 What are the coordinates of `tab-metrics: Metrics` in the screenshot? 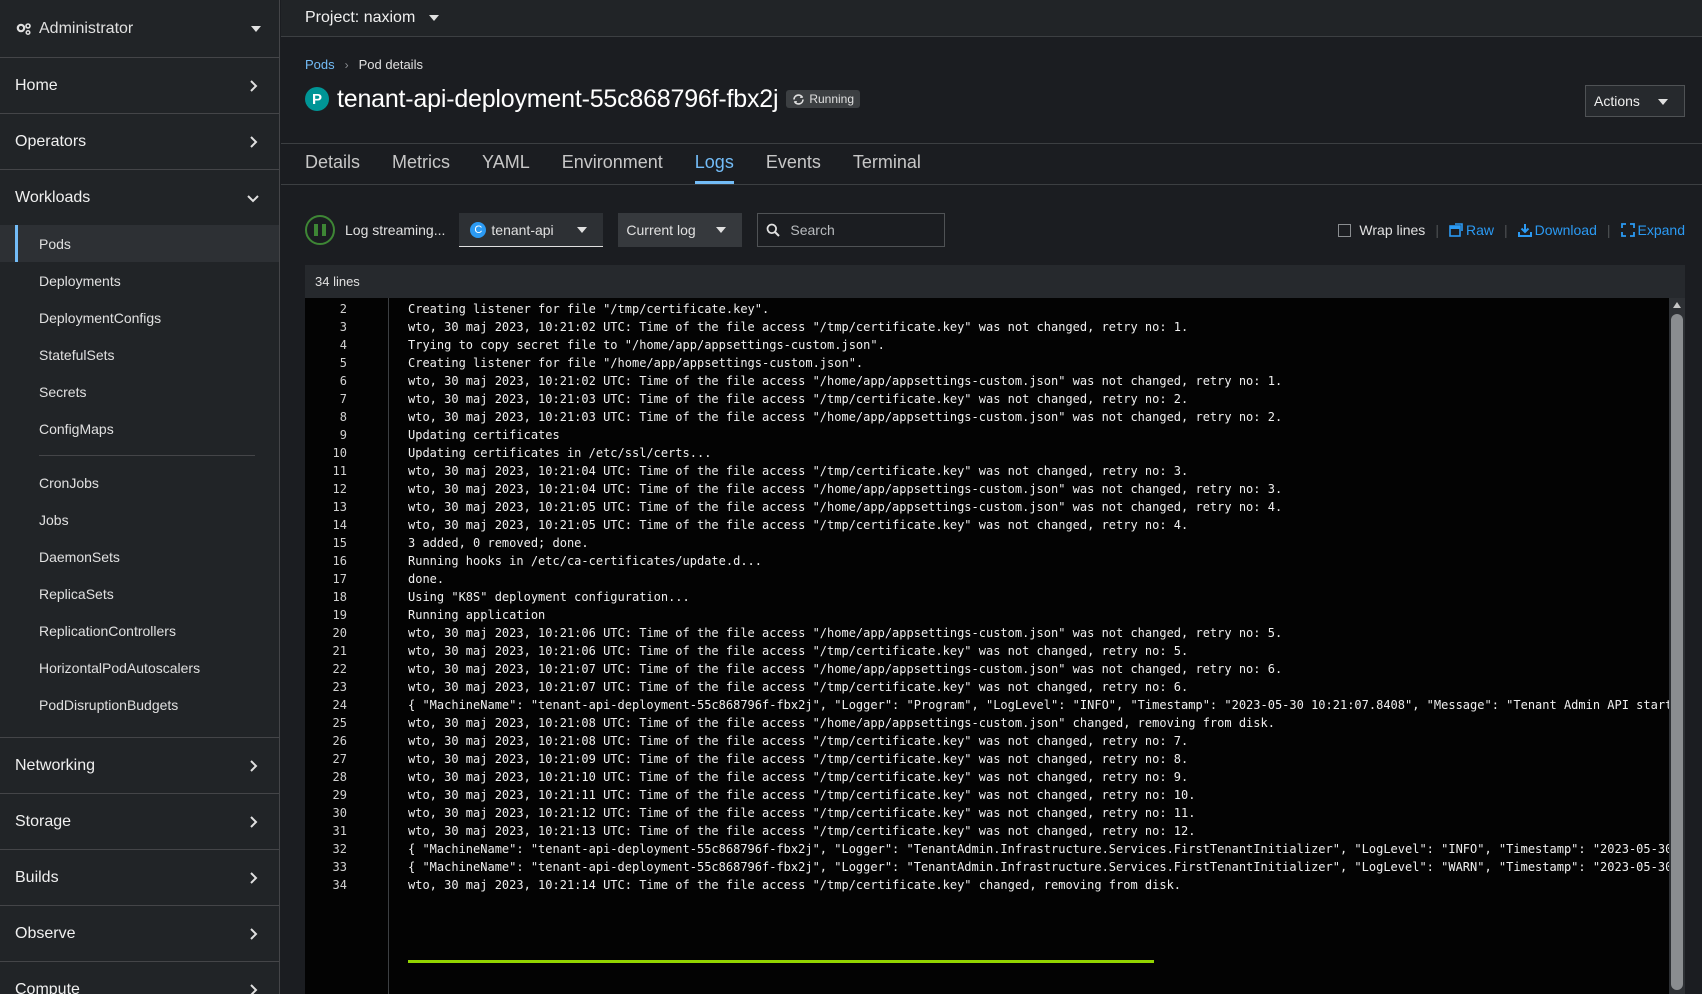 It's located at (421, 164).